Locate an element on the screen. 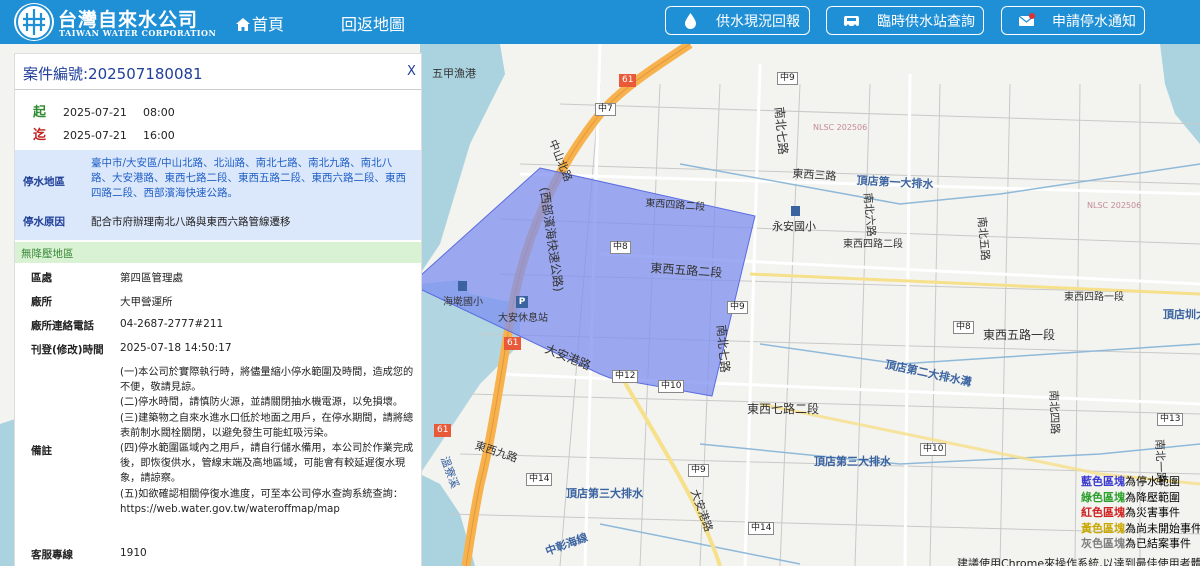 This screenshot has height=566, width=1200. map-label-ns4: 南北四路 is located at coordinates (1054, 412).